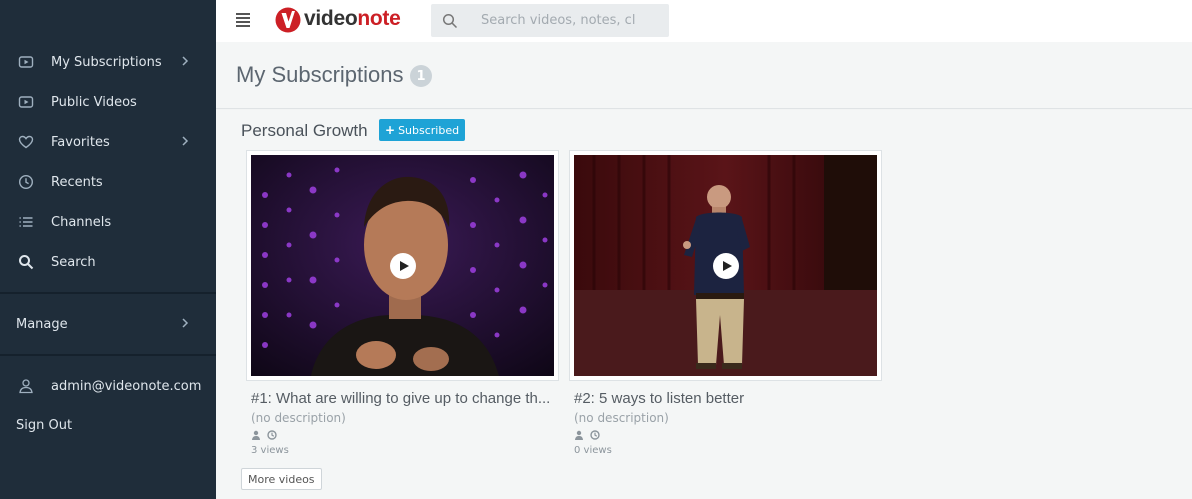 This screenshot has width=1192, height=499. Describe the element at coordinates (352, 18) in the screenshot. I see `logo-wordmark: videonote` at that location.